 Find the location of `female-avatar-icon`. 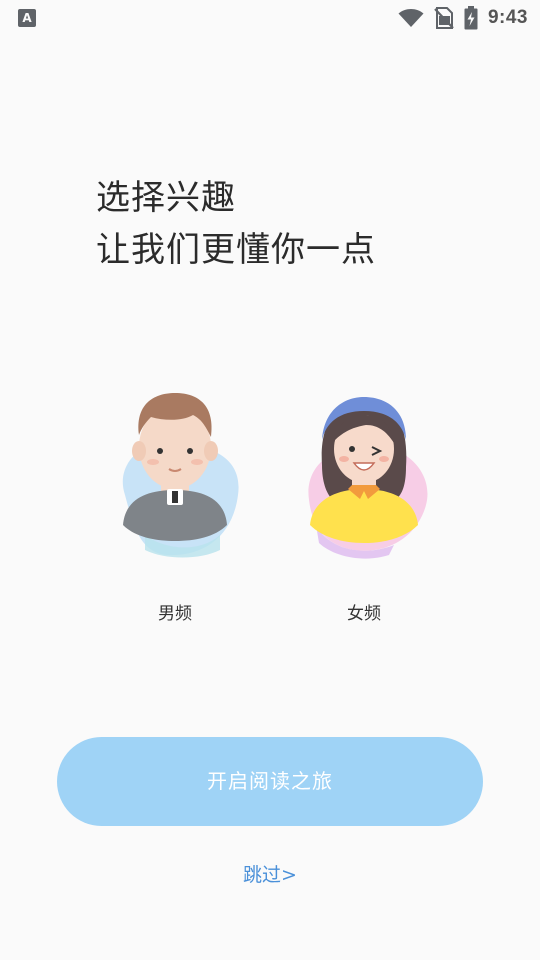

female-avatar-icon is located at coordinates (368, 478).